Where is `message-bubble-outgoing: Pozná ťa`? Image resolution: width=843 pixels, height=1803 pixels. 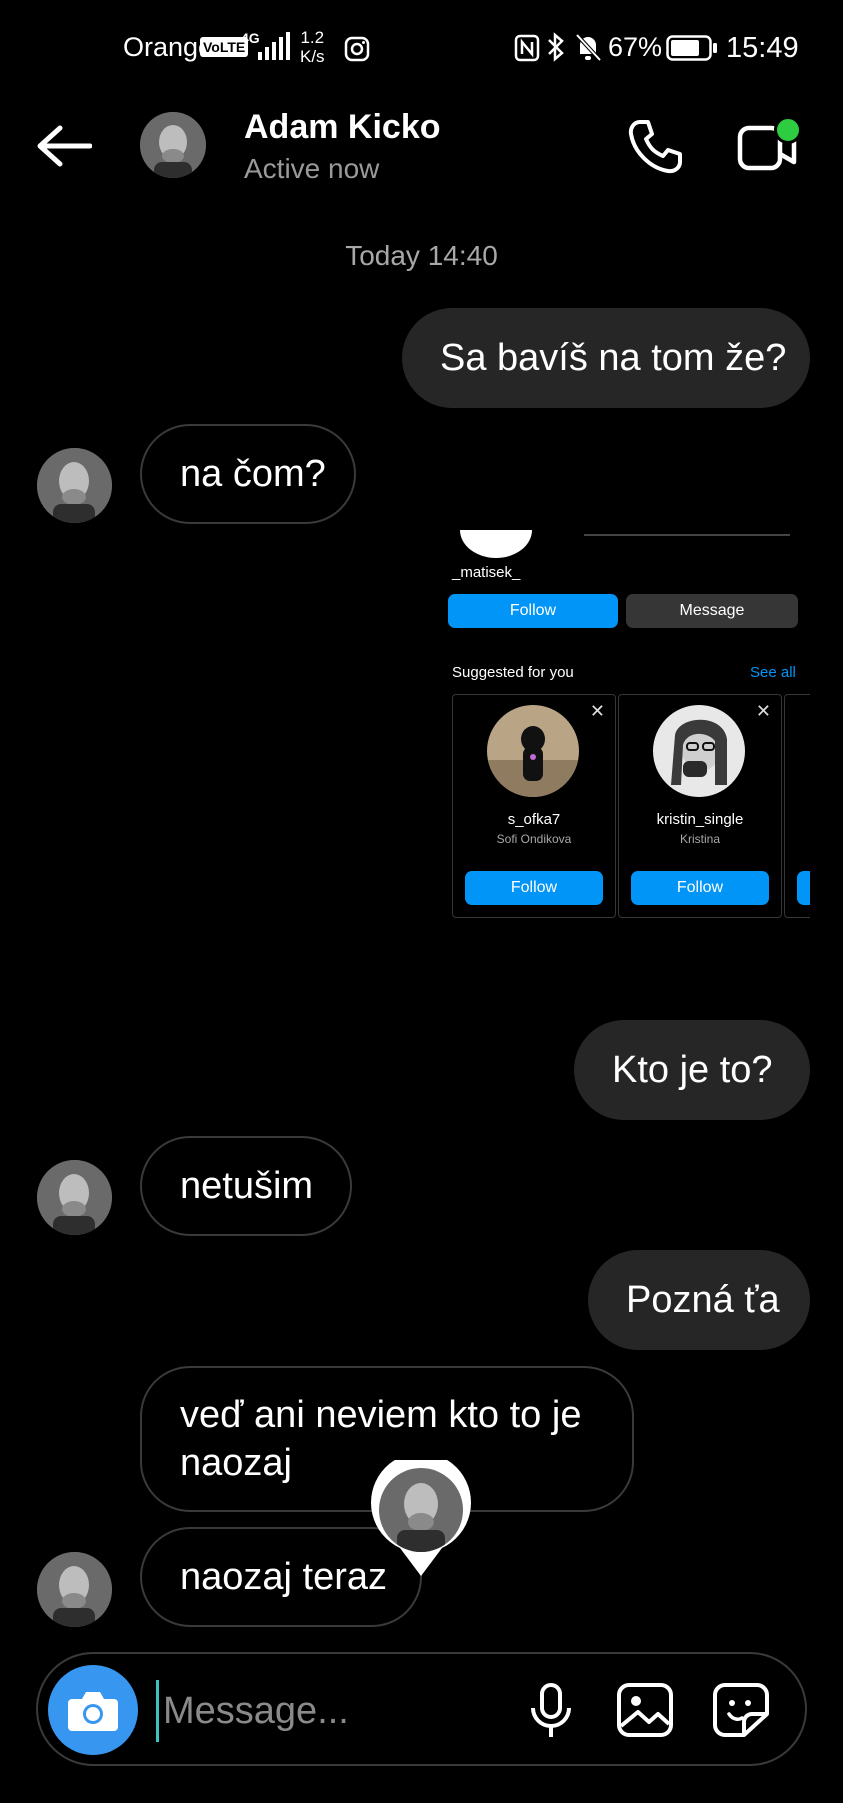 message-bubble-outgoing: Pozná ťa is located at coordinates (699, 1300).